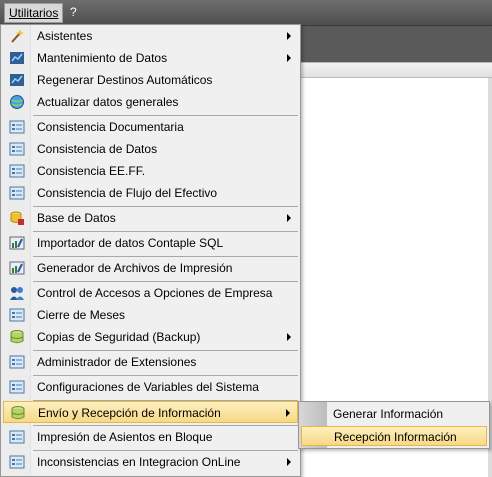 This screenshot has height=477, width=492. Describe the element at coordinates (17, 36) in the screenshot. I see `wand-icon` at that location.